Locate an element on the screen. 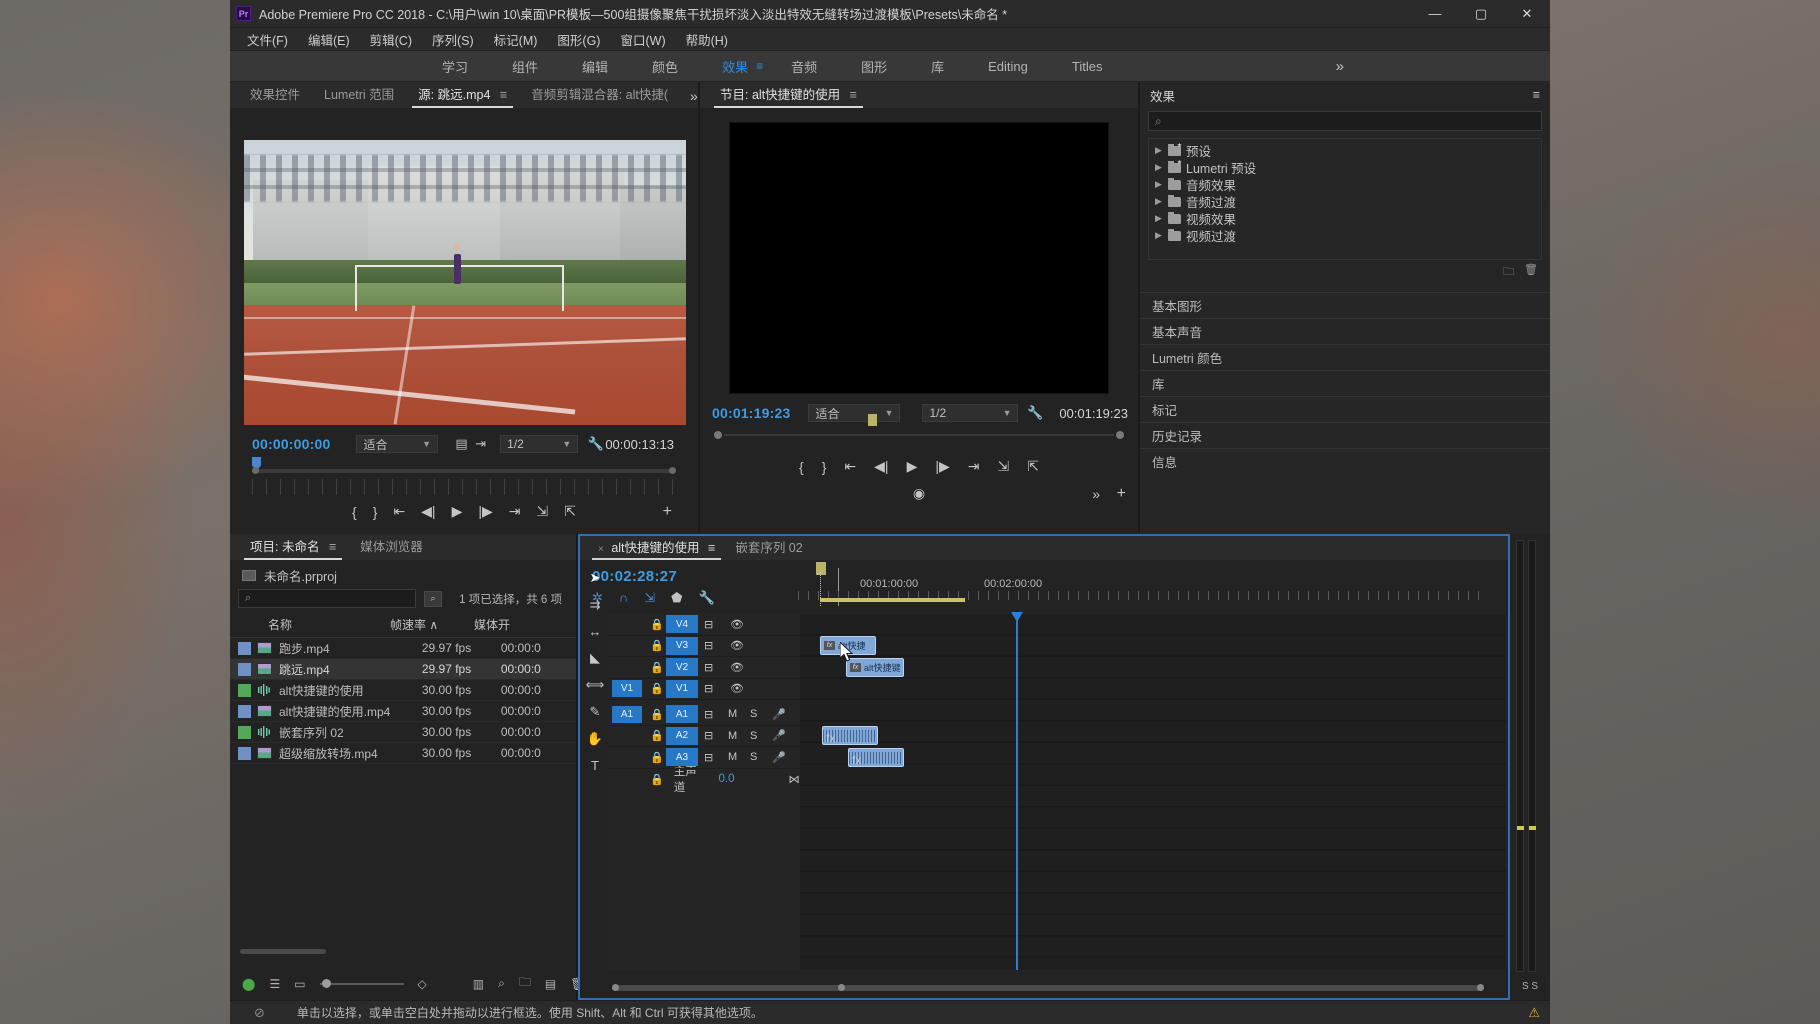 The width and height of the screenshot is (1820, 1024). timeline-menu-icon: ≡ is located at coordinates (711, 548).